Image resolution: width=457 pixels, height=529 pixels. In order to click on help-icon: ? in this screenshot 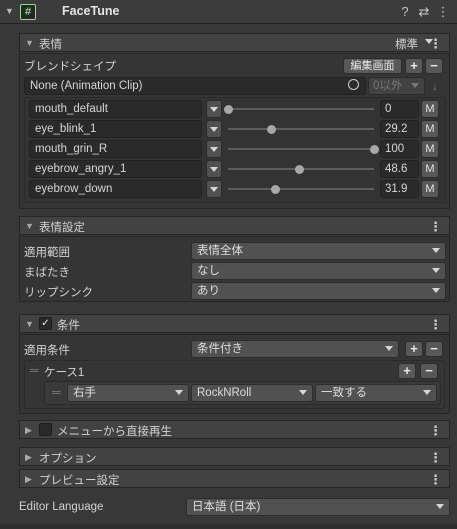, I will do `click(405, 12)`.